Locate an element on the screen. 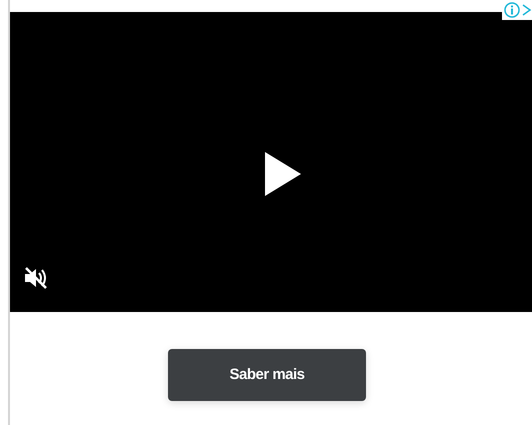 The image size is (532, 425). info-icon is located at coordinates (512, 10).